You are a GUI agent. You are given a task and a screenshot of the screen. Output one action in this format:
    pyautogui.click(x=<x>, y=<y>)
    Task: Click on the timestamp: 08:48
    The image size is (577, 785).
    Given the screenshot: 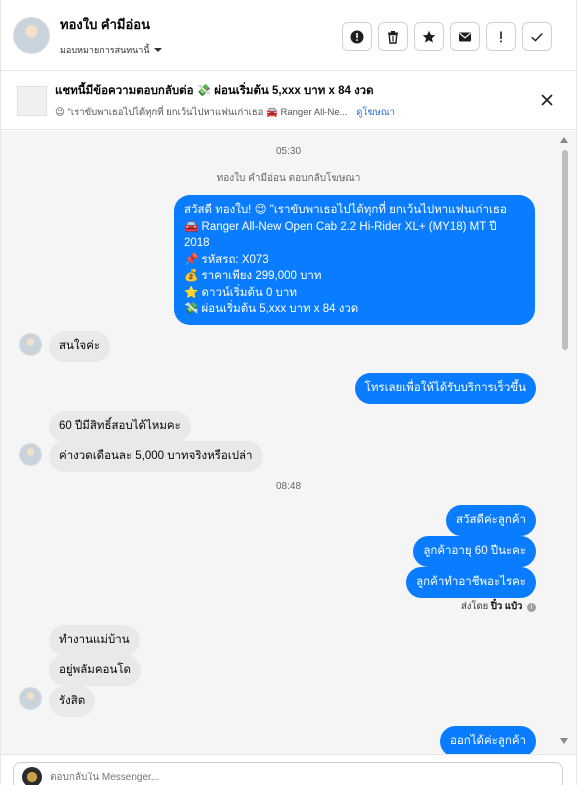 What is the action you would take?
    pyautogui.click(x=288, y=486)
    